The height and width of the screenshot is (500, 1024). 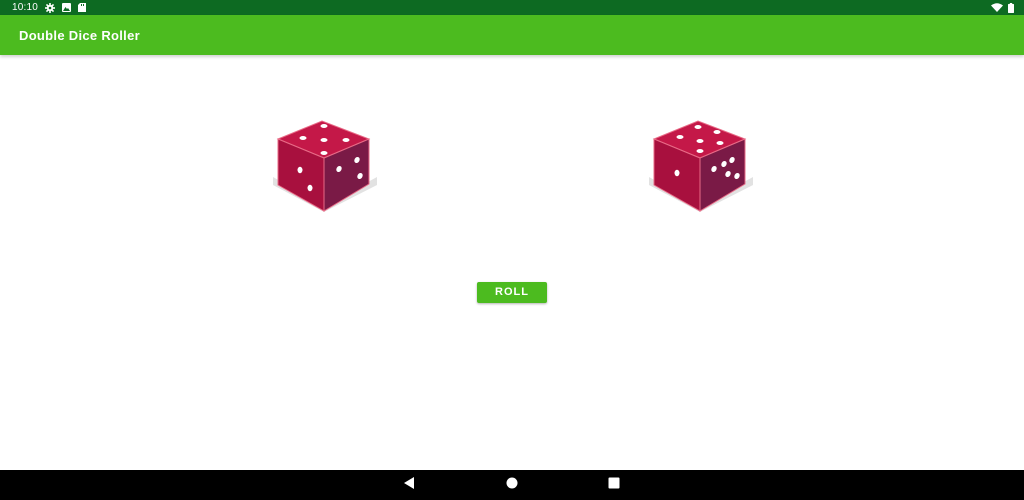 I want to click on back-icon, so click(x=409, y=485).